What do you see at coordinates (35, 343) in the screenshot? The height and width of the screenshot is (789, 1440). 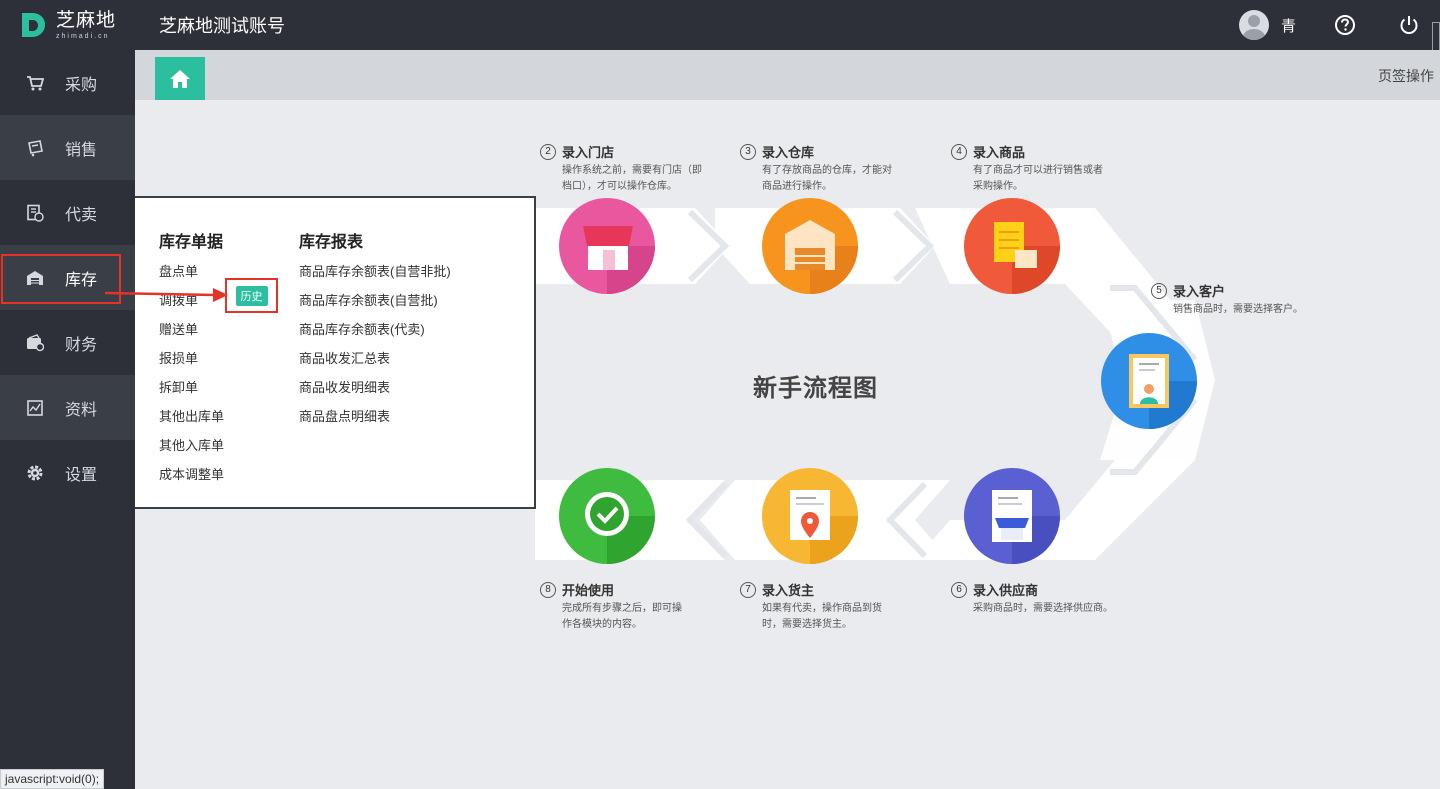 I see `finance-icon` at bounding box center [35, 343].